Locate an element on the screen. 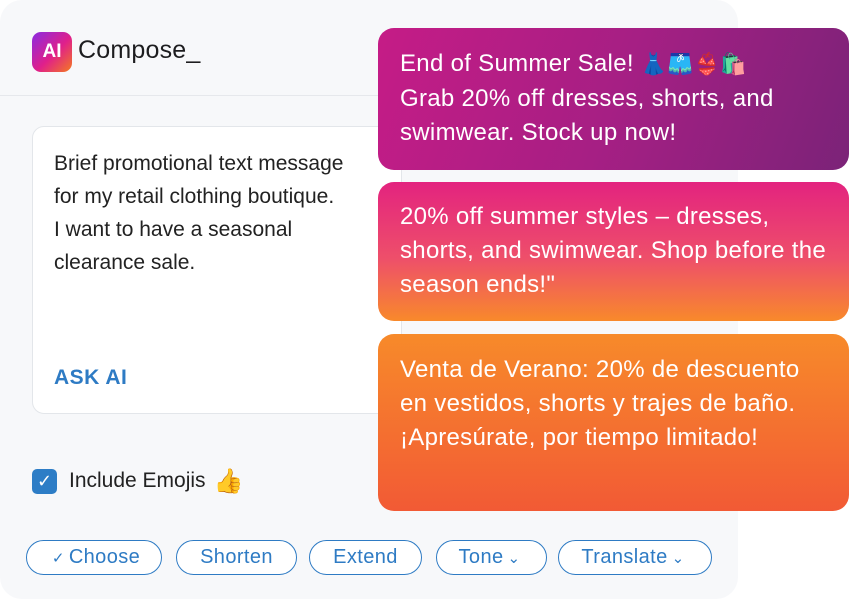 This screenshot has height=599, width=850. app-title: Compose_ is located at coordinates (139, 50).